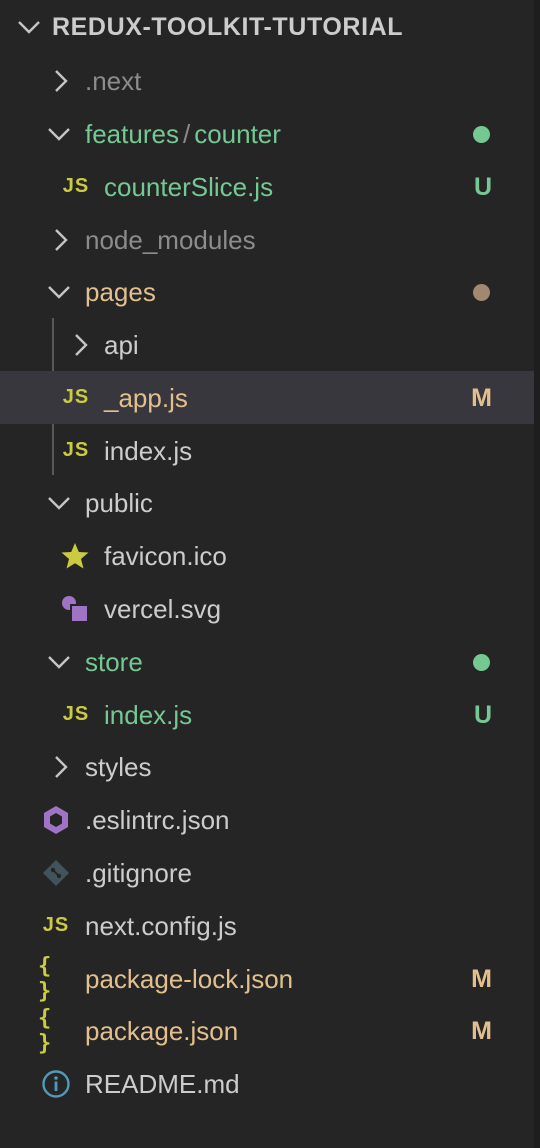 The image size is (540, 1148). I want to click on tree-file-package-lock-json: { } package-lock.json M, so click(267, 978).